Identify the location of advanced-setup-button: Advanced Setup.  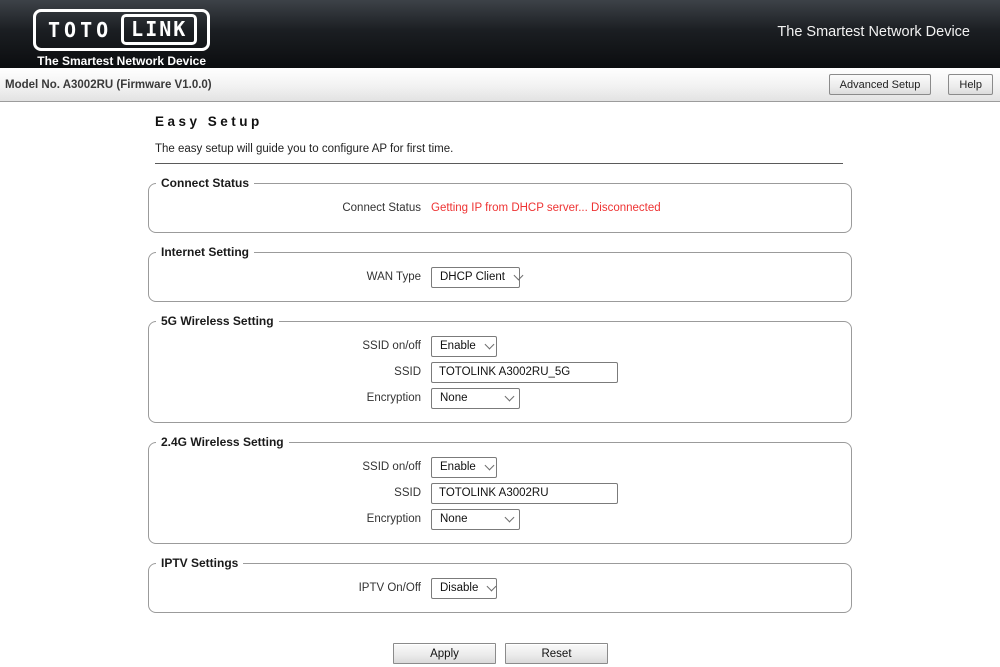
(880, 84).